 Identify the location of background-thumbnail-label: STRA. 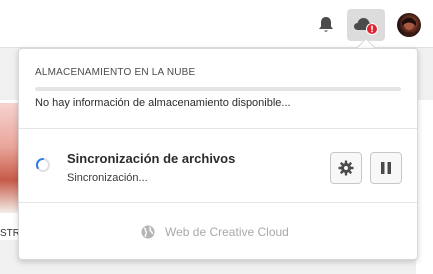
(10, 233).